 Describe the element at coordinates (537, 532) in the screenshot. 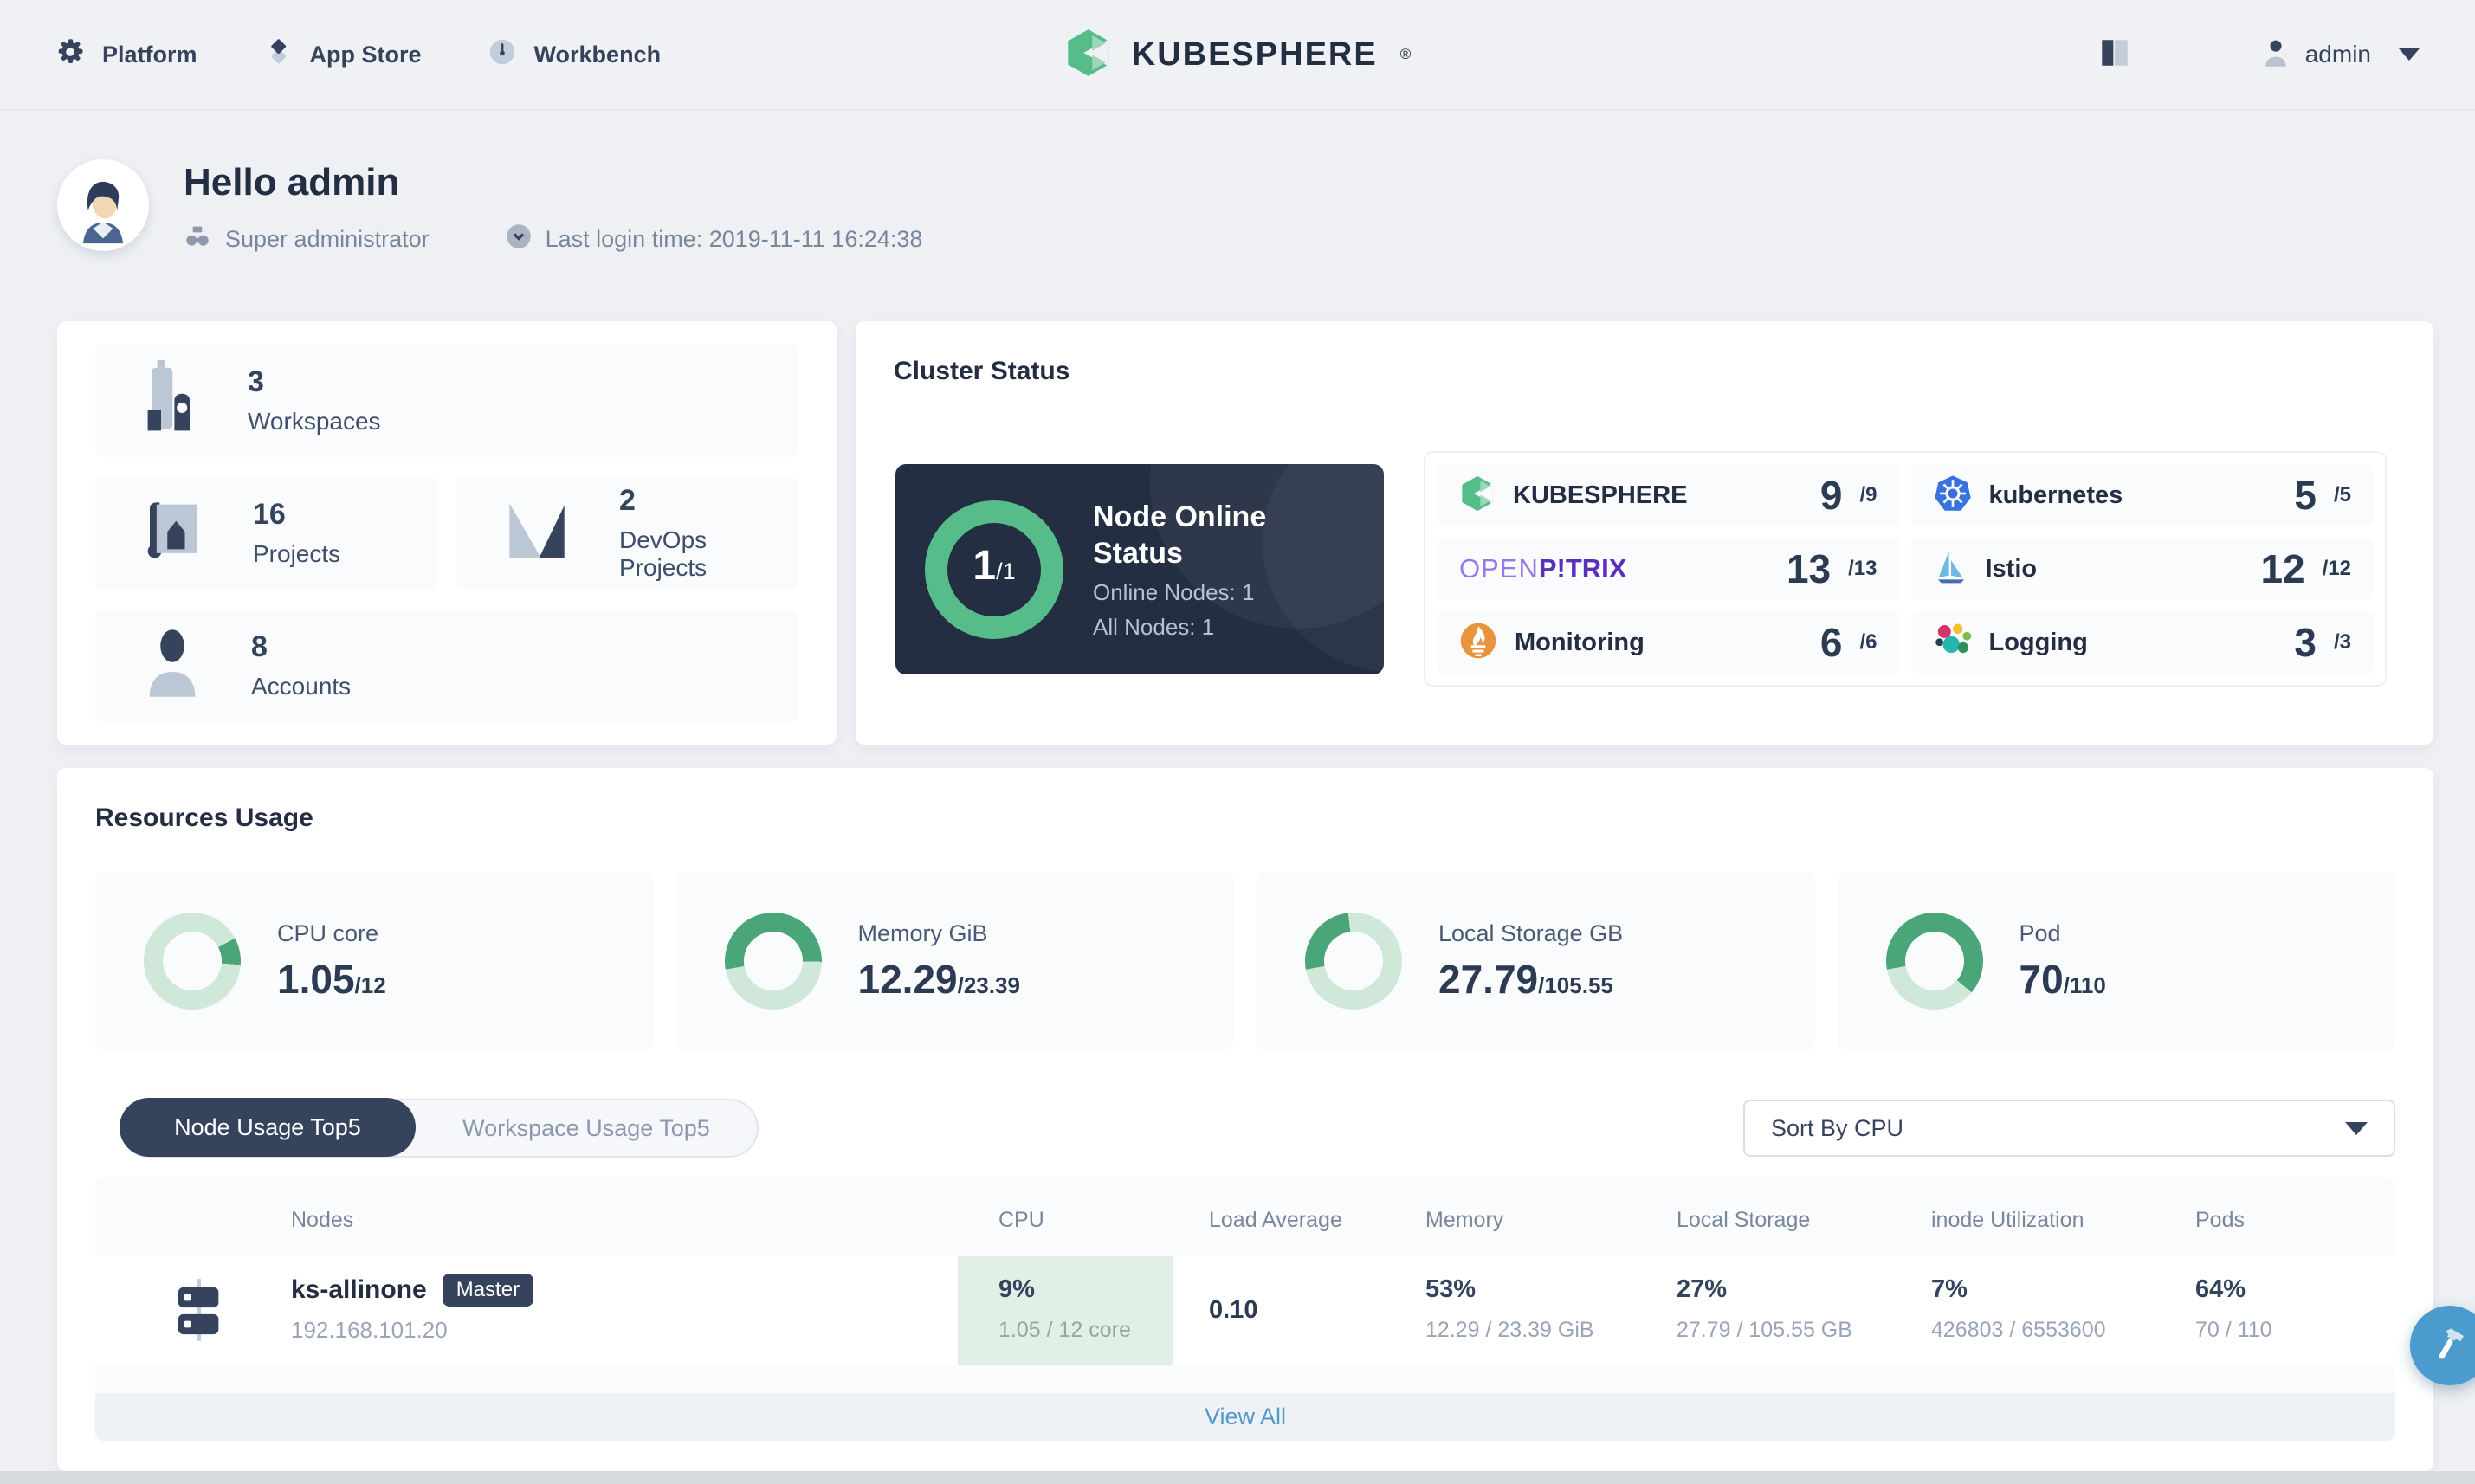

I see `devops-icon` at that location.